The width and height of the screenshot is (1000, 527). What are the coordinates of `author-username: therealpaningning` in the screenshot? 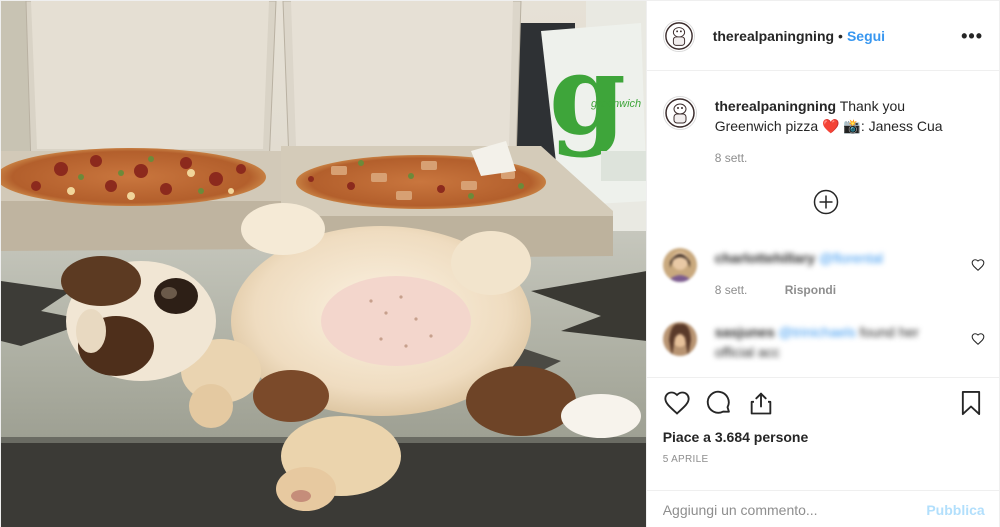 It's located at (773, 36).